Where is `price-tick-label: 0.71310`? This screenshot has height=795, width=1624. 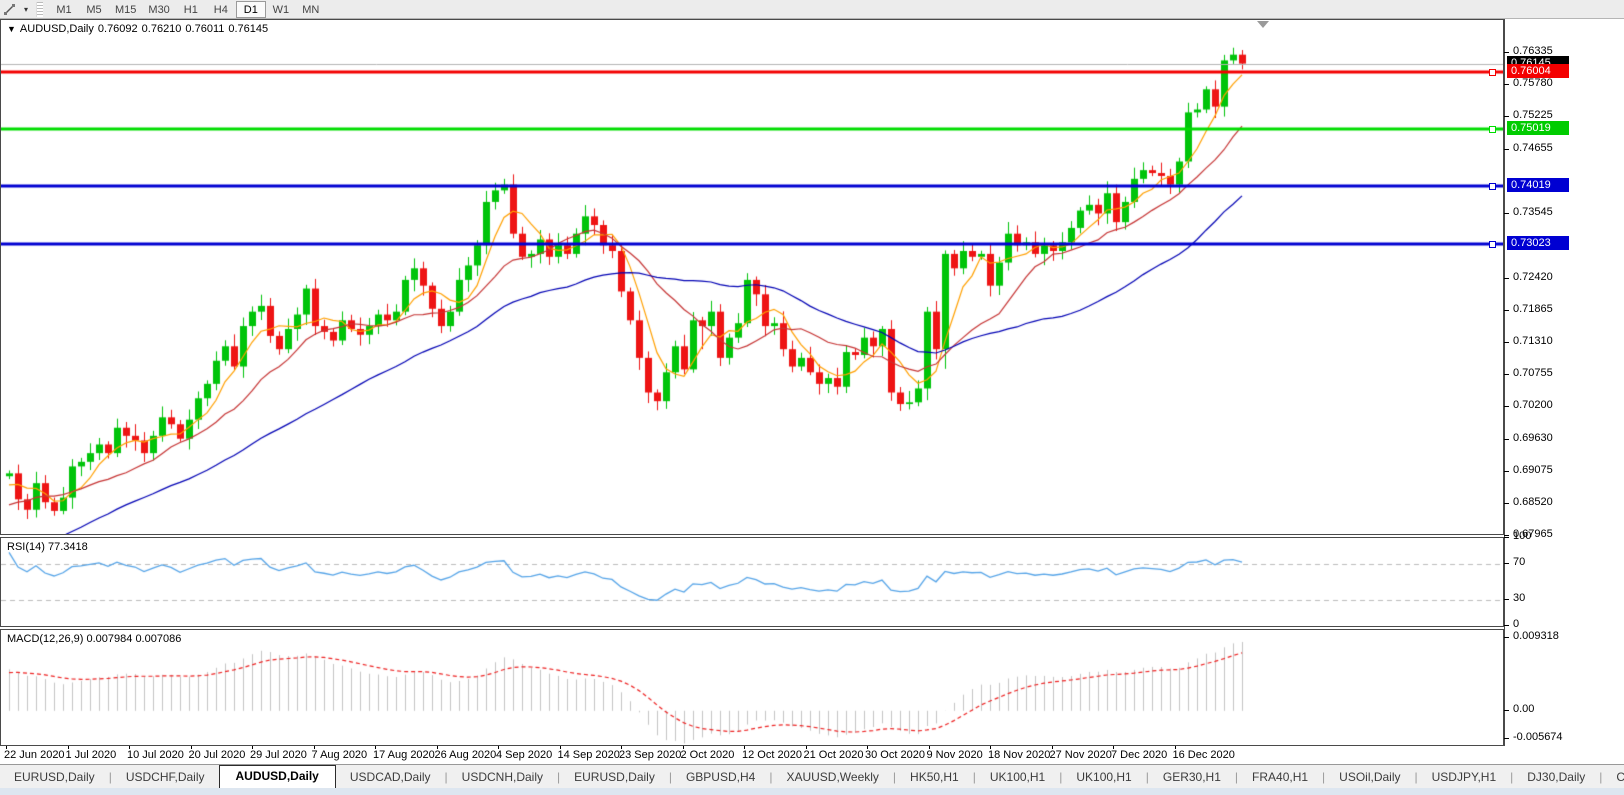
price-tick-label: 0.71310 is located at coordinates (1533, 341).